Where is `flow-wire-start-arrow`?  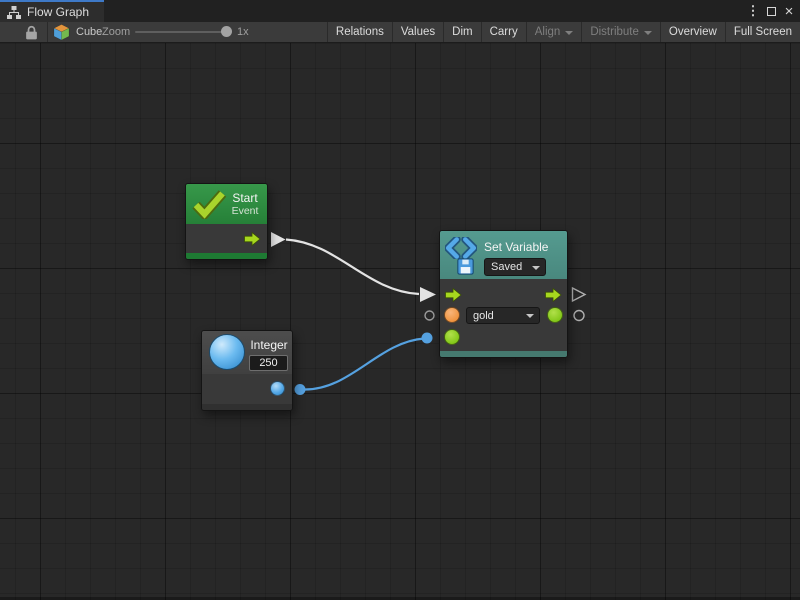
flow-wire-start-arrow is located at coordinates (278, 239).